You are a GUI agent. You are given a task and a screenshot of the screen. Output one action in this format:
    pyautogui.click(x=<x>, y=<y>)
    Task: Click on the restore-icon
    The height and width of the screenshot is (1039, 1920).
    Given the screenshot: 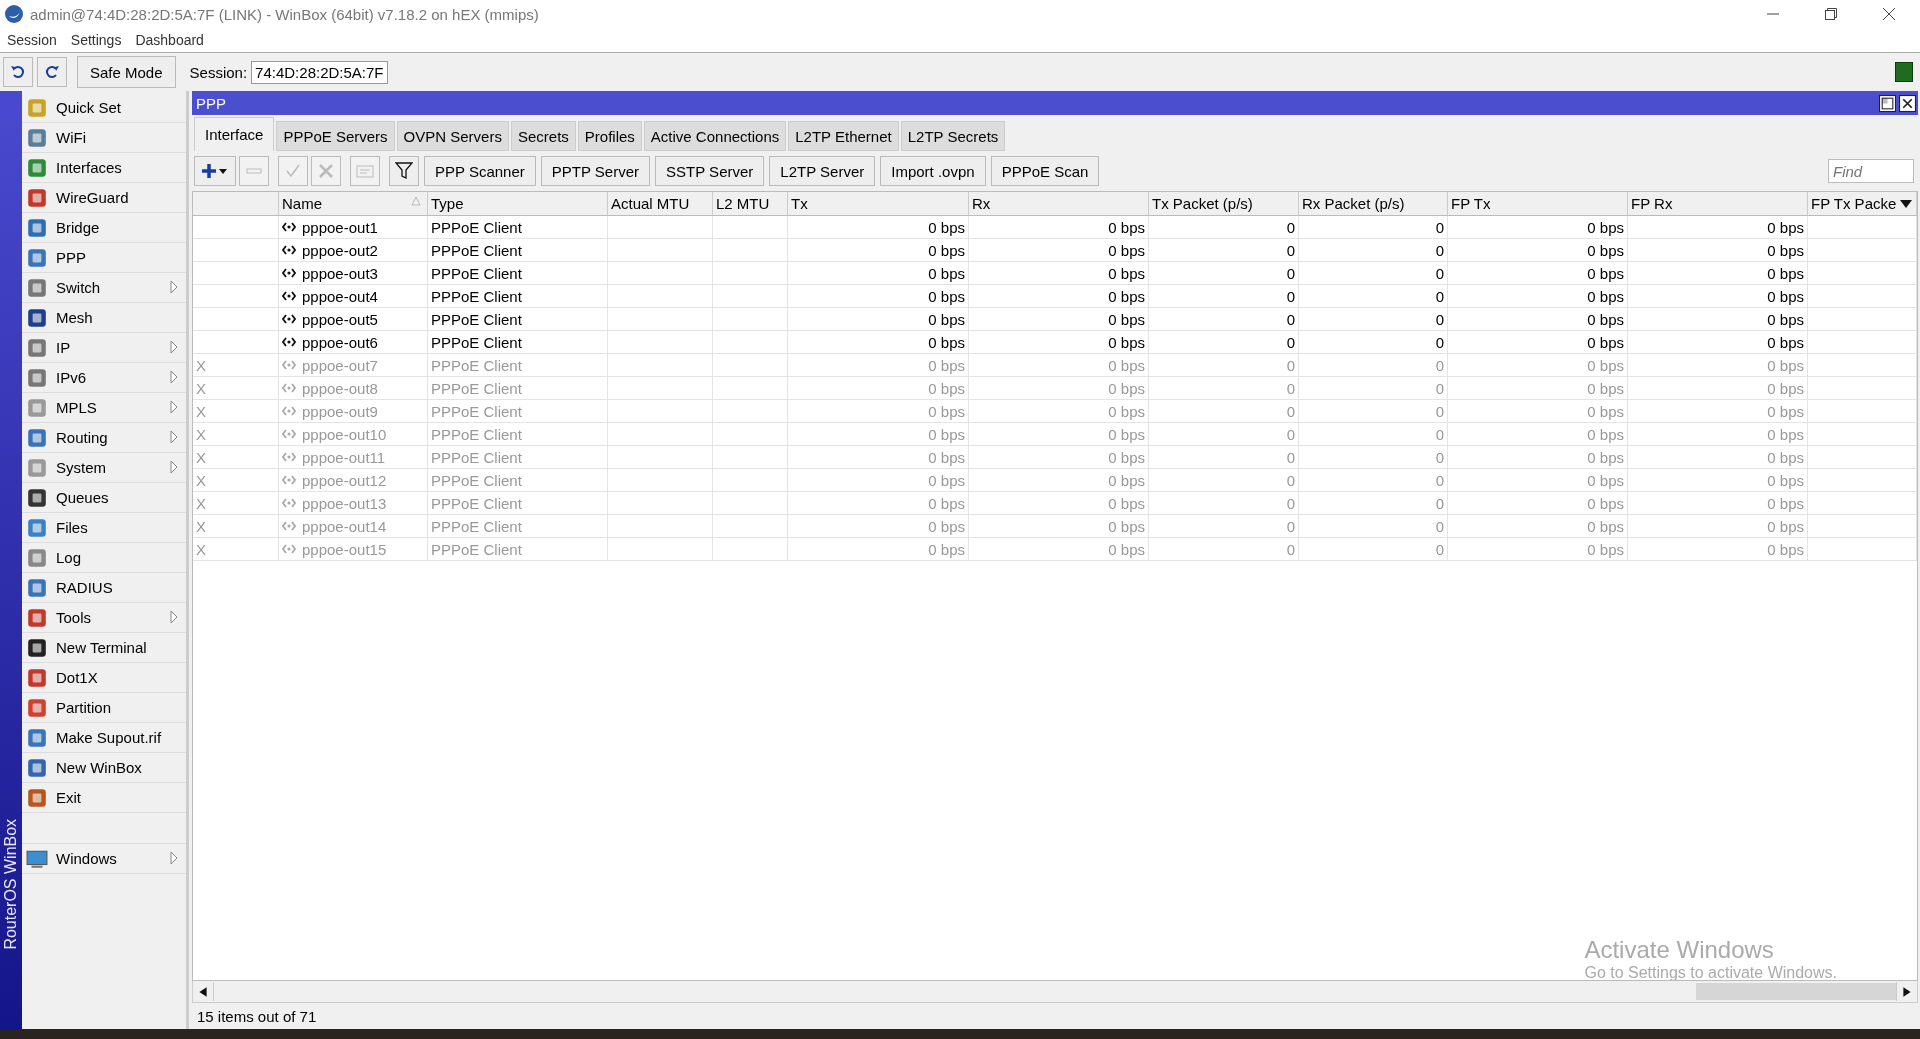 What is the action you would take?
    pyautogui.click(x=1831, y=14)
    